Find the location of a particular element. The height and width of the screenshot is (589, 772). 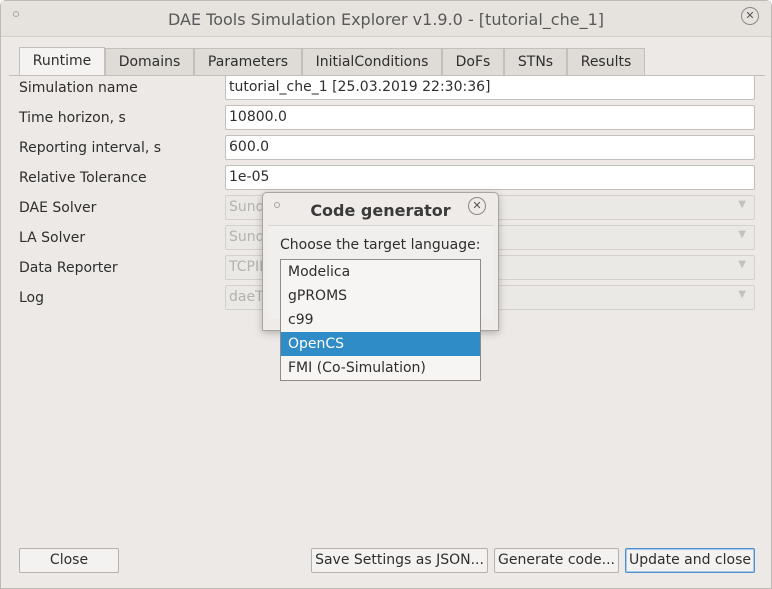

list-item-opencs: OpenCS is located at coordinates (380, 344).